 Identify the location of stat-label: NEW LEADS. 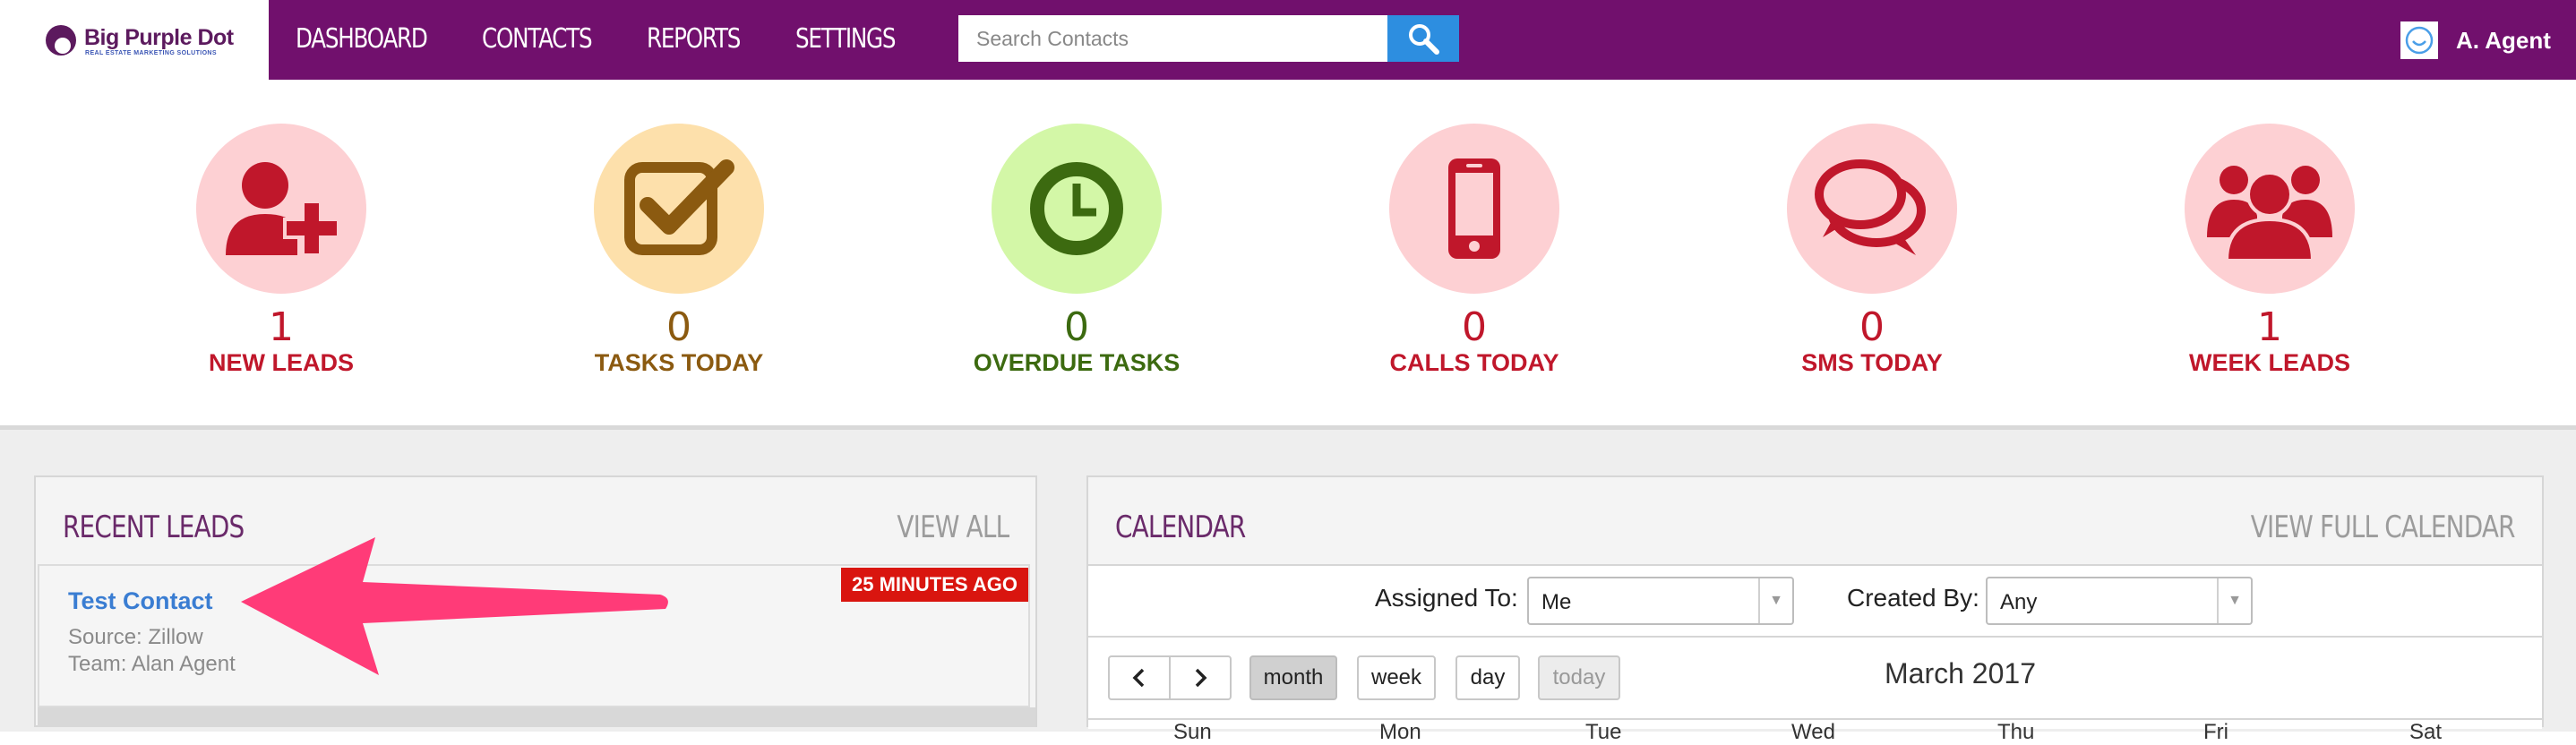
(281, 362).